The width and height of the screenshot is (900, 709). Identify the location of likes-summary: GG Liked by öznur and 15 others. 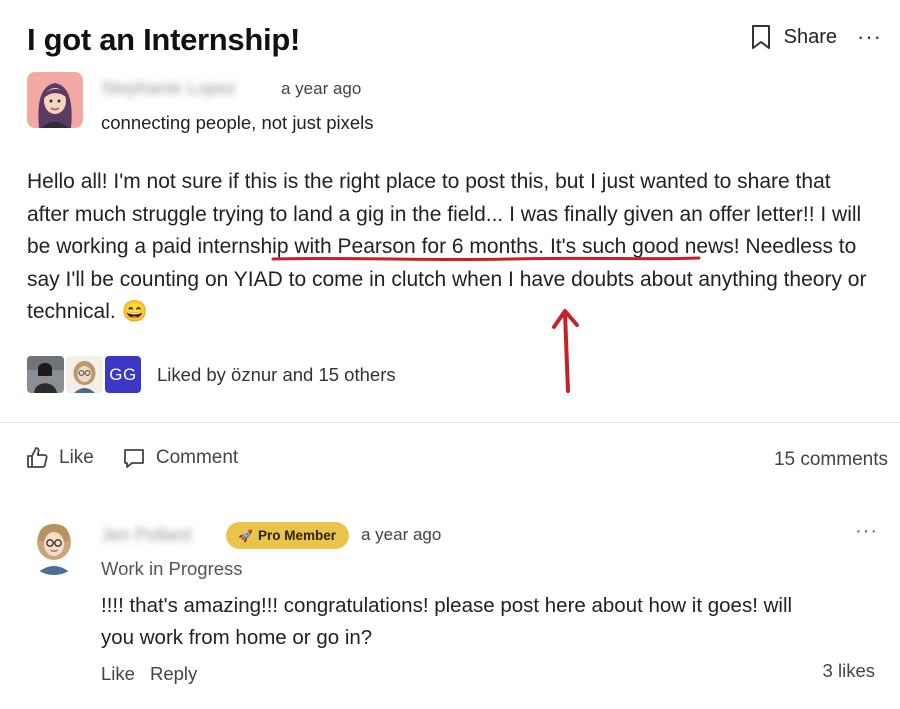
(211, 374).